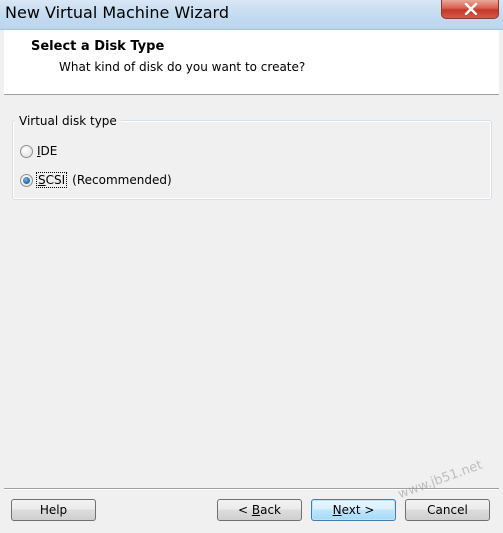  I want to click on cancel-button: Cancel, so click(447, 510).